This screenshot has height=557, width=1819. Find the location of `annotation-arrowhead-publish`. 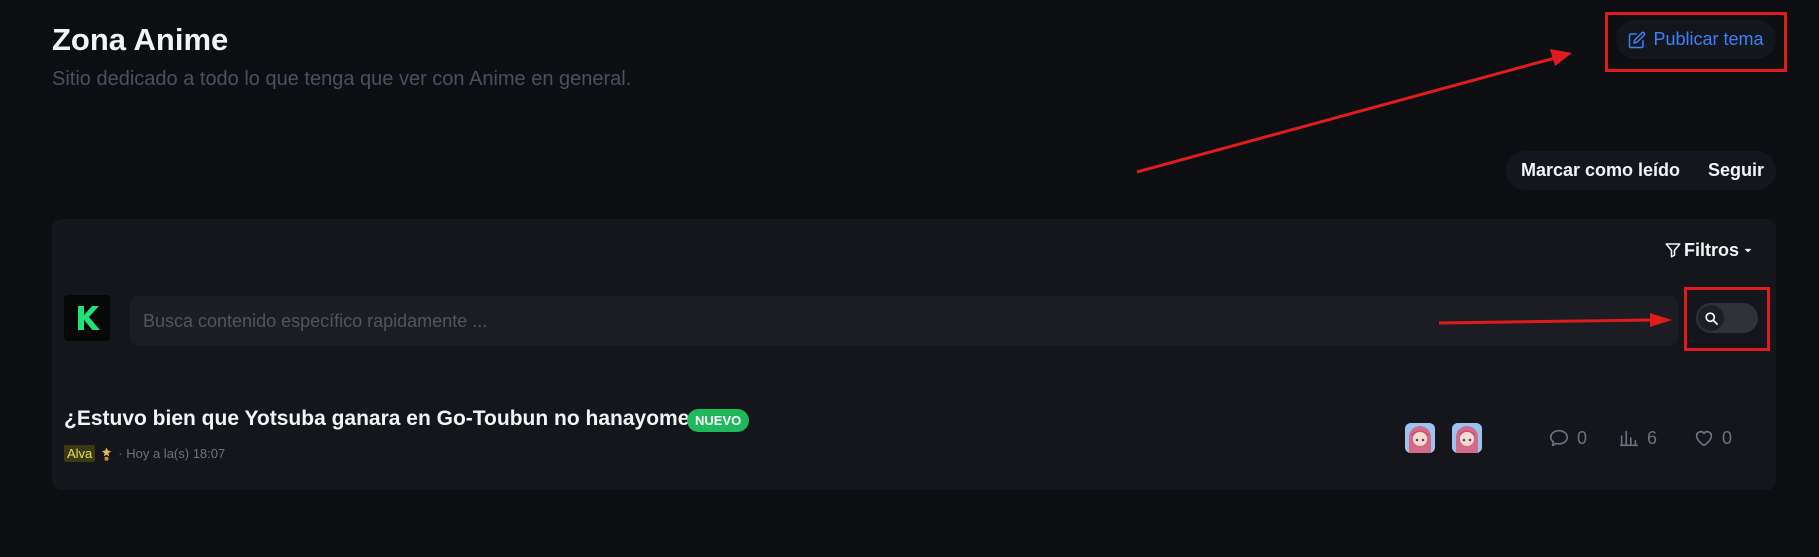

annotation-arrowhead-publish is located at coordinates (1561, 57).